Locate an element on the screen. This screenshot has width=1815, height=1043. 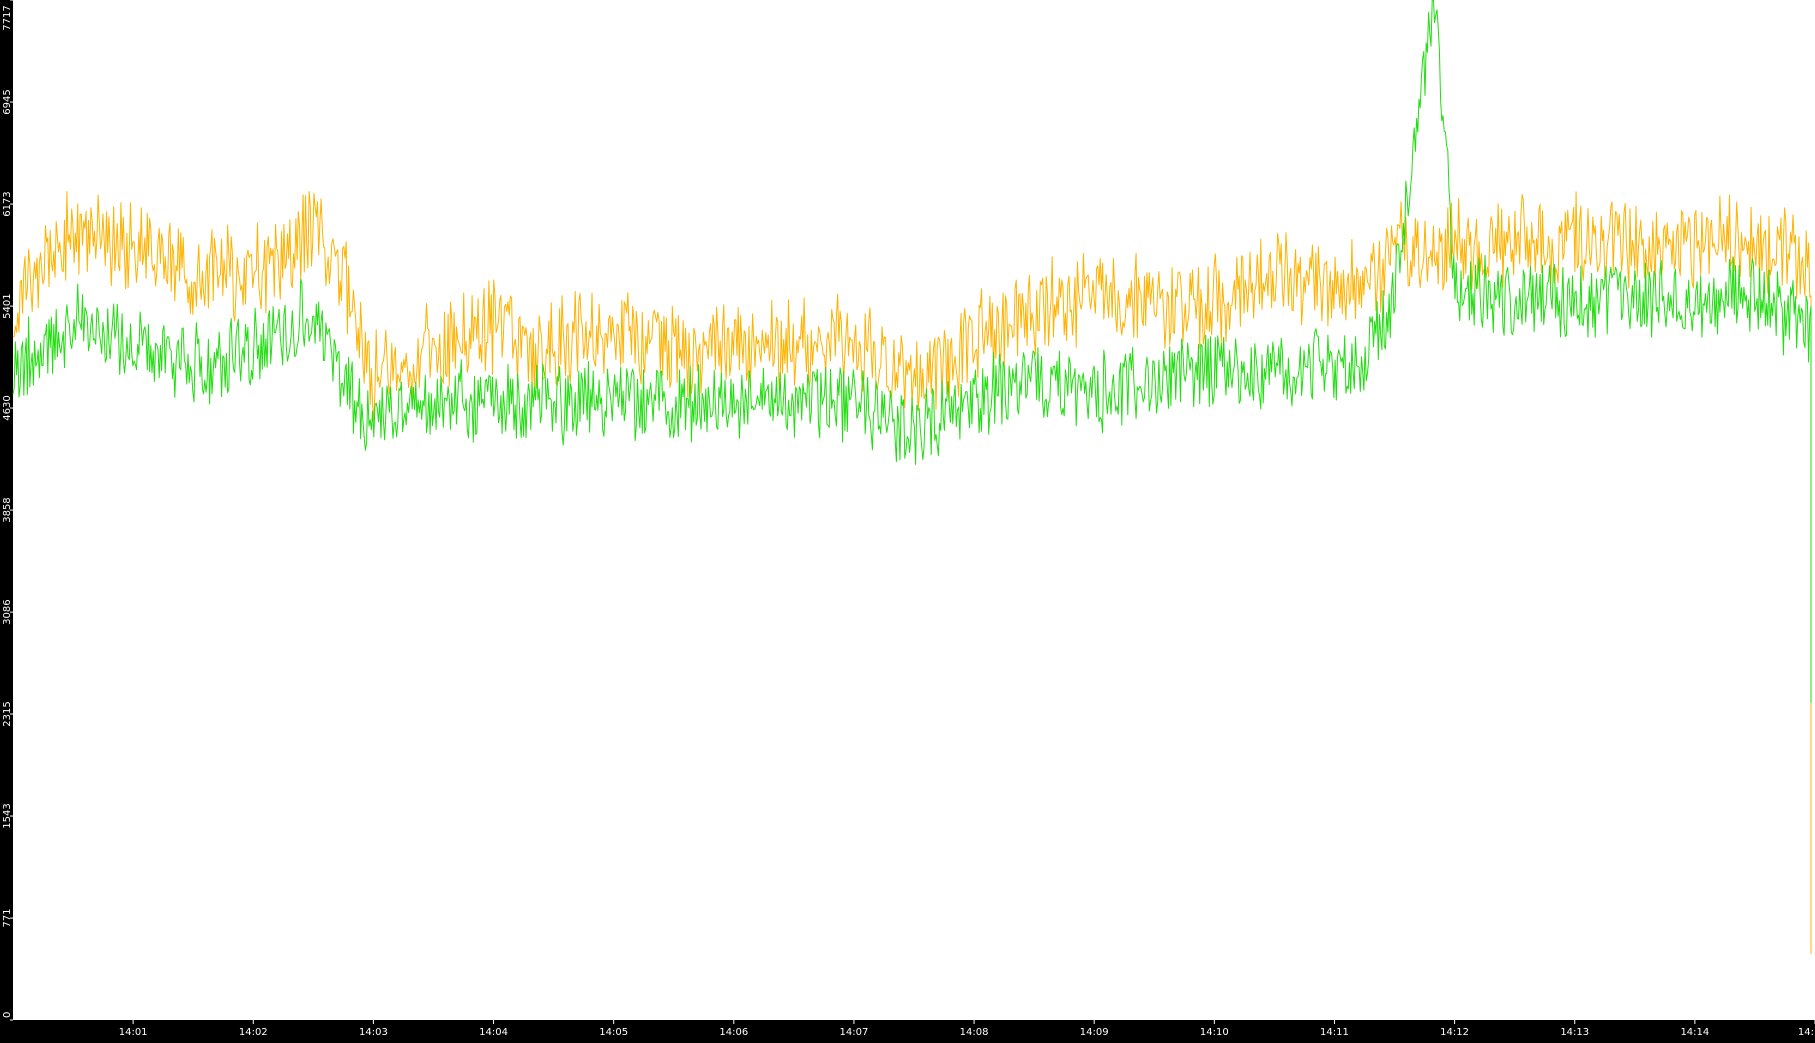
x-tick-label: 14: is located at coordinates (1806, 1032).